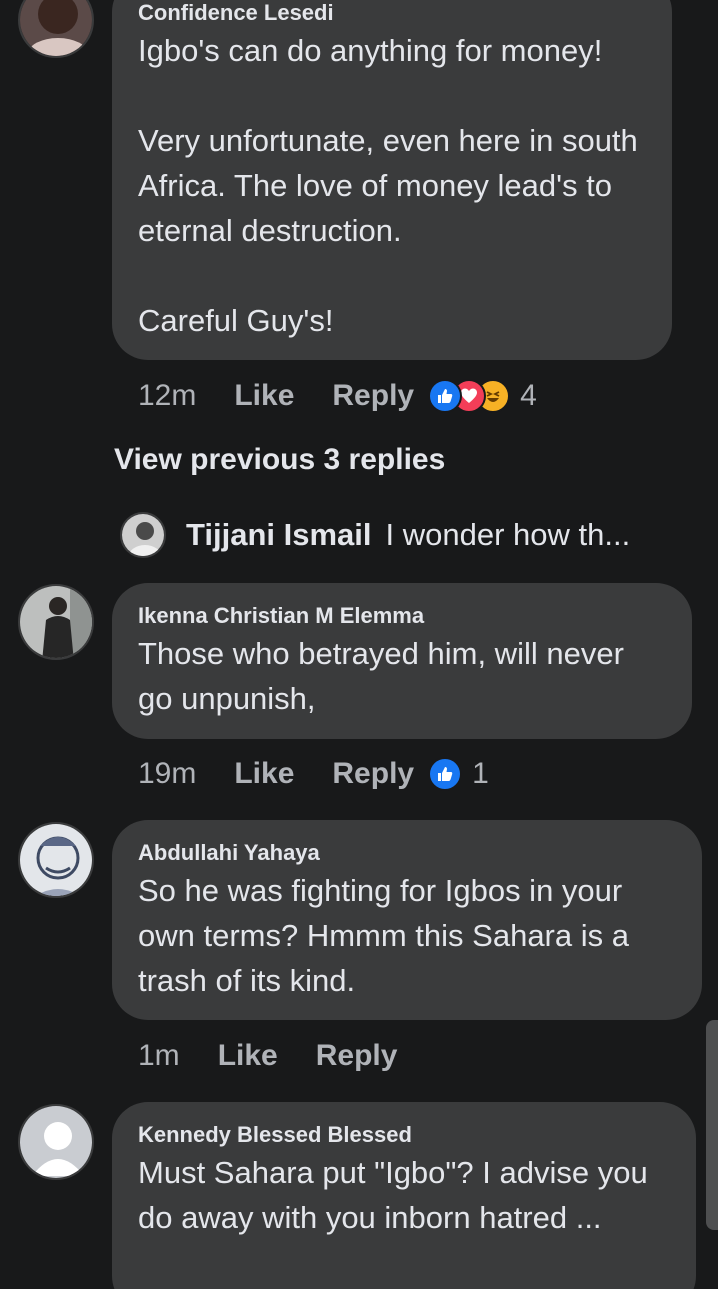 This screenshot has width=718, height=1289. Describe the element at coordinates (279, 535) in the screenshot. I see `reply-author: Tijjani Ismail` at that location.